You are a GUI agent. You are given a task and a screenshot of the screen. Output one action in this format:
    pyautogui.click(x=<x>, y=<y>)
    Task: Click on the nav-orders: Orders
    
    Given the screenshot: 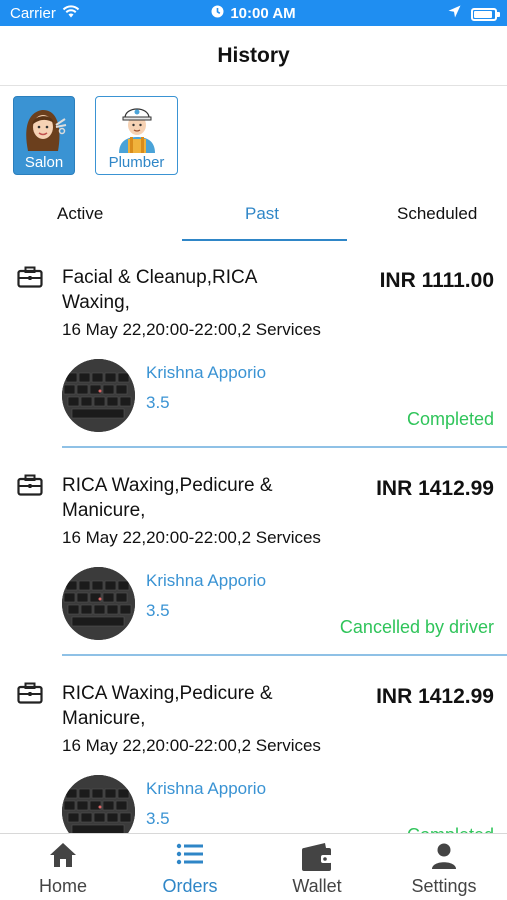 What is the action you would take?
    pyautogui.click(x=190, y=867)
    